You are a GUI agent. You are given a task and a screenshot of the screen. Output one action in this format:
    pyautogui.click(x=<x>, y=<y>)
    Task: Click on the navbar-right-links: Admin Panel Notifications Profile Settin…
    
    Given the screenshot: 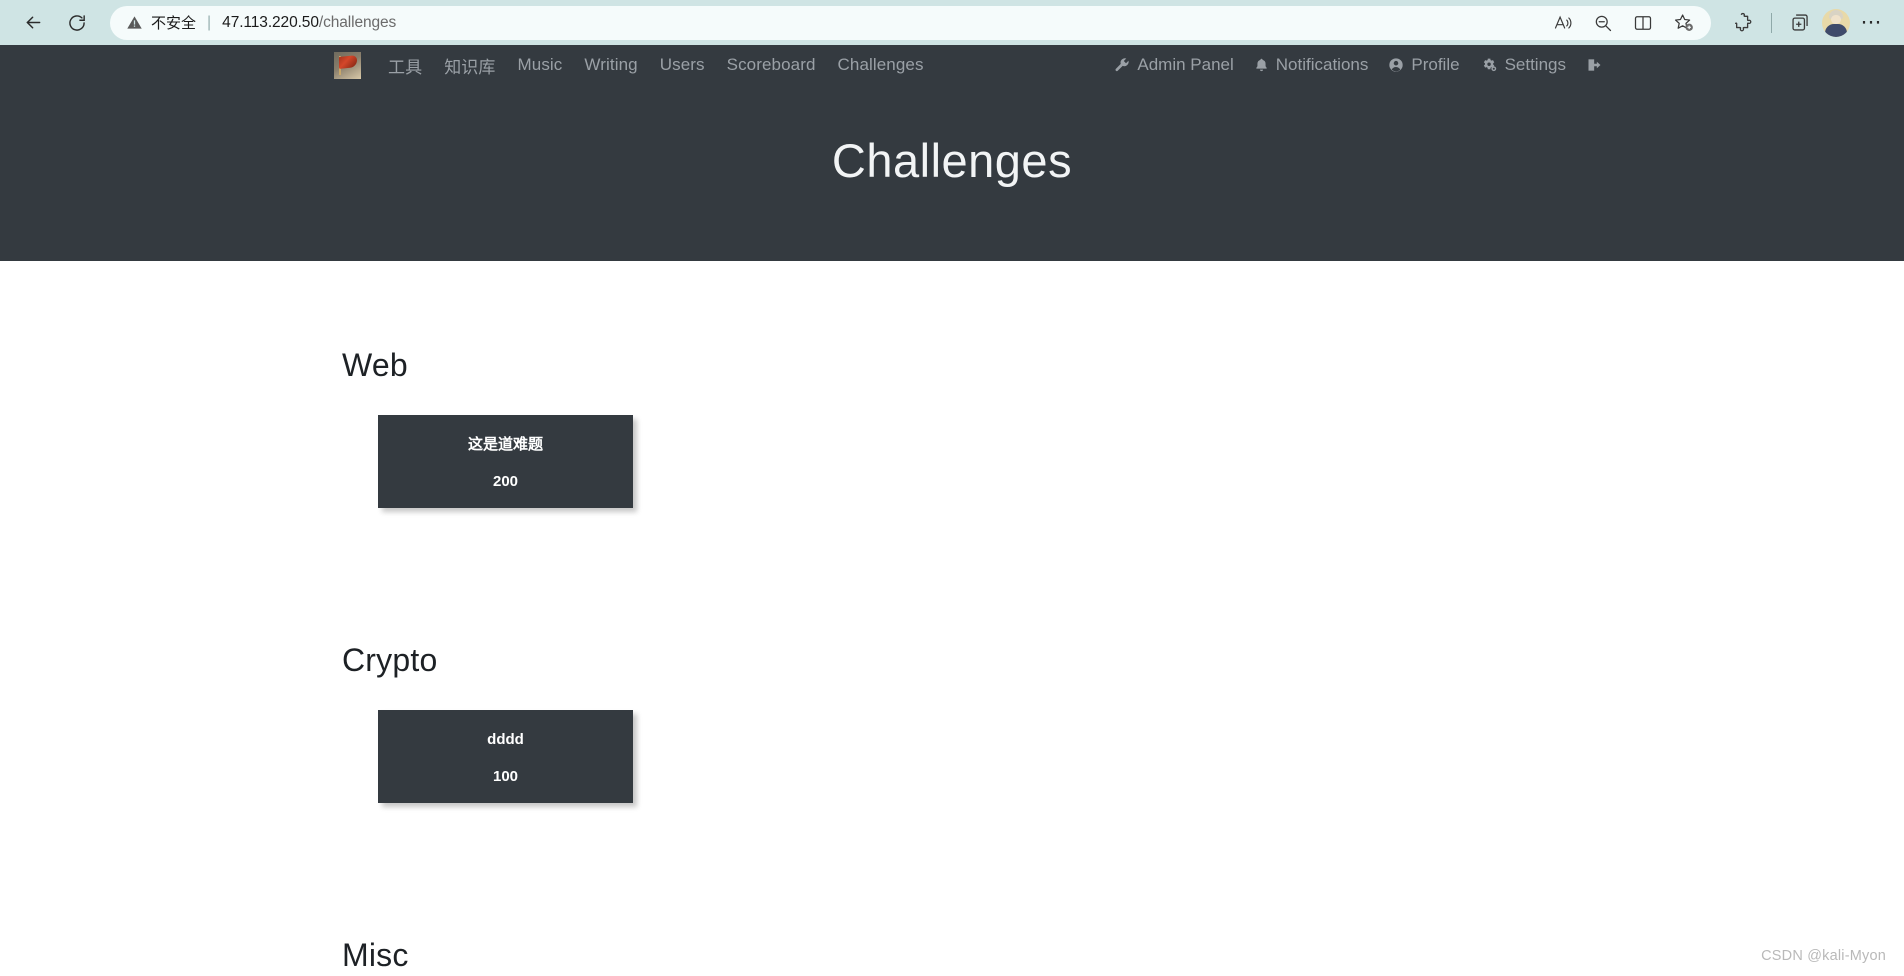 What is the action you would take?
    pyautogui.click(x=1362, y=65)
    